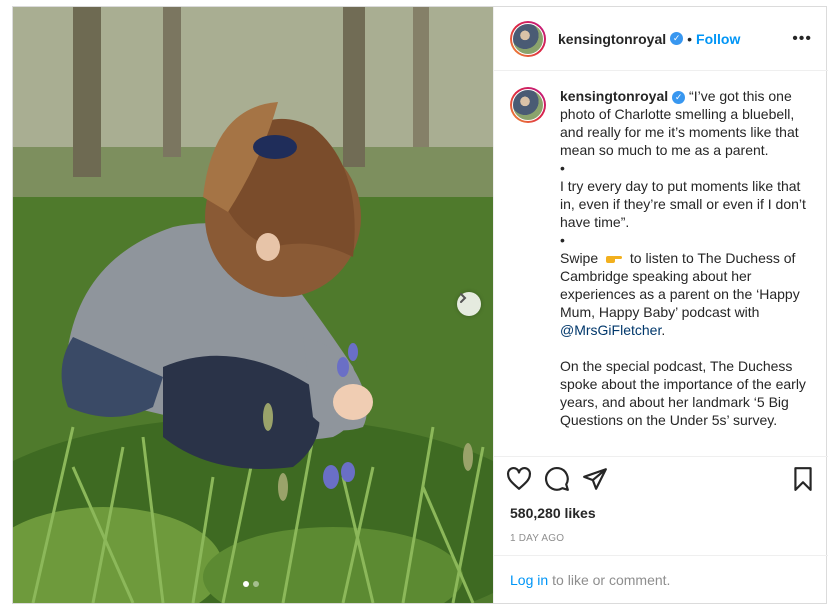  What do you see at coordinates (528, 38) in the screenshot?
I see `avatar` at bounding box center [528, 38].